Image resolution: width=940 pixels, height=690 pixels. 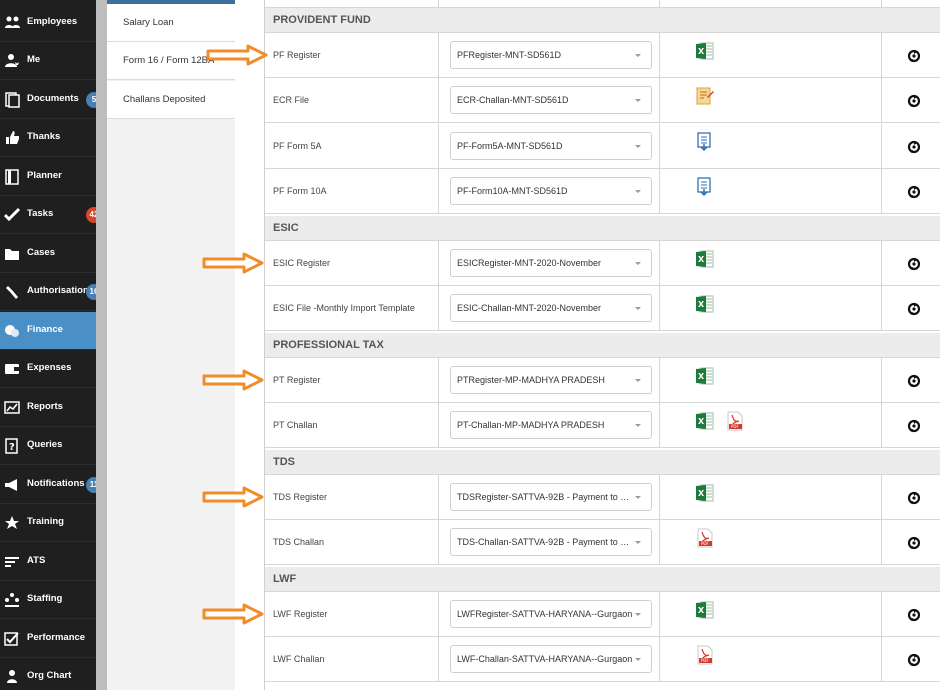 I want to click on file-select: PTRegister-MP-MADHYA PRADESH, so click(x=551, y=380).